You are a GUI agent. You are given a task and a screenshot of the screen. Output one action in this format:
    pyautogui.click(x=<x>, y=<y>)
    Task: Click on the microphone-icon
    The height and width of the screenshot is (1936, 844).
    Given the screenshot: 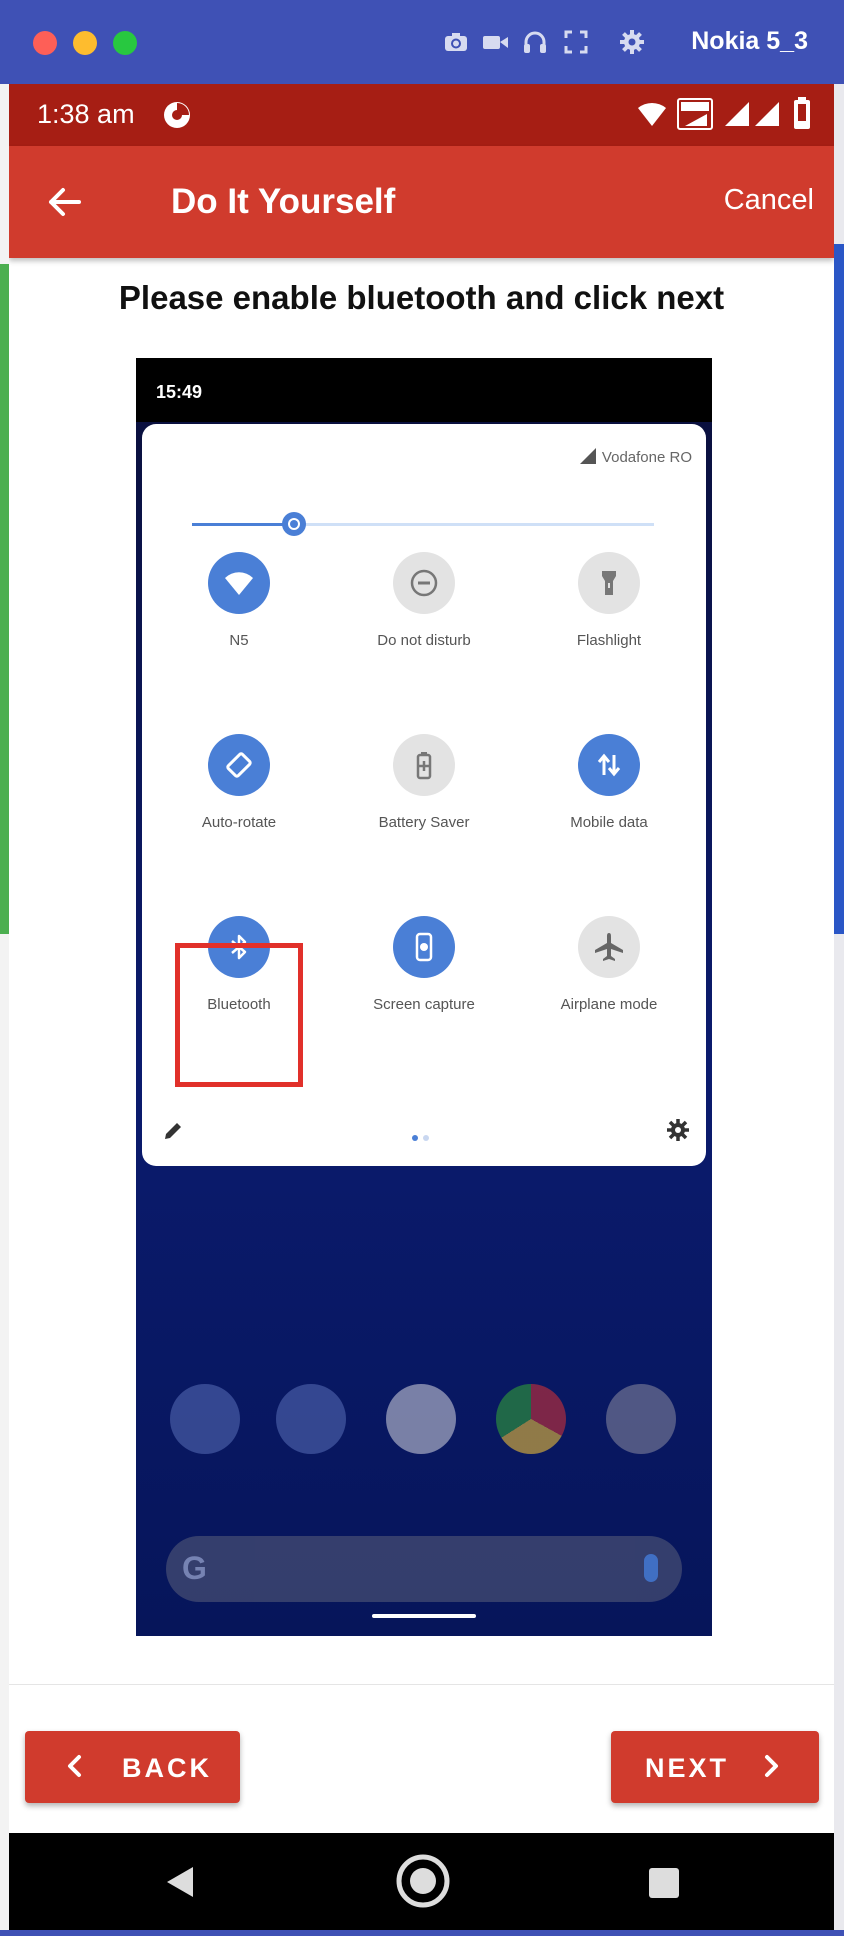 What is the action you would take?
    pyautogui.click(x=651, y=1568)
    